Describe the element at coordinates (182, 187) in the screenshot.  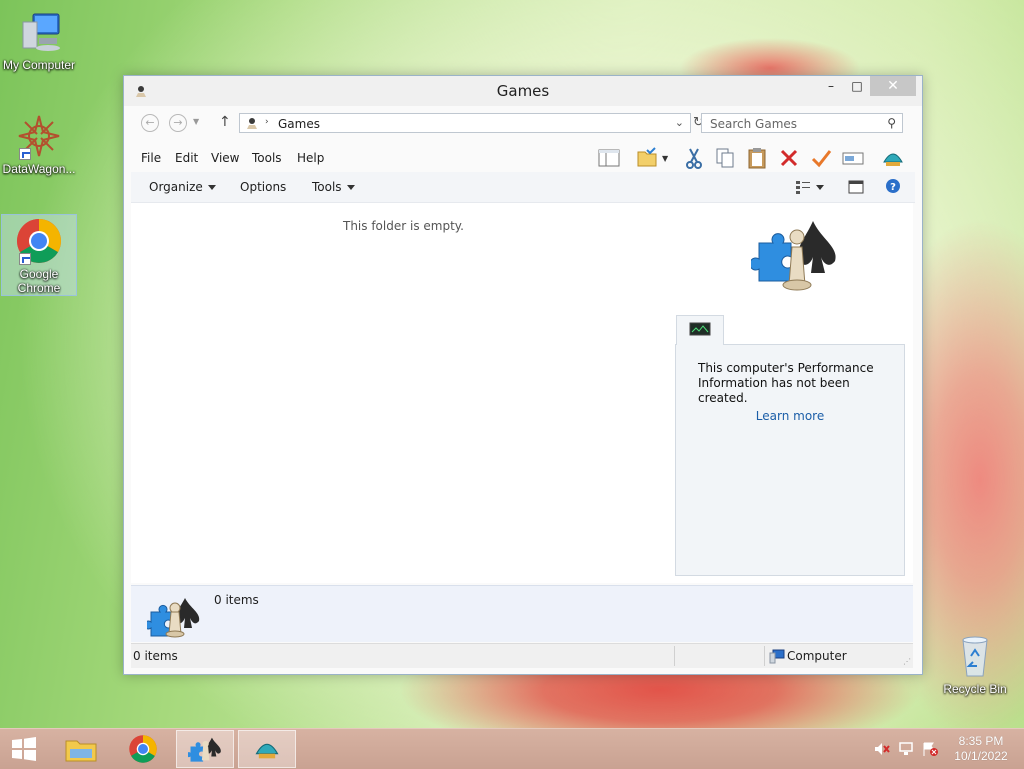
I see `organize-button: Organize` at that location.